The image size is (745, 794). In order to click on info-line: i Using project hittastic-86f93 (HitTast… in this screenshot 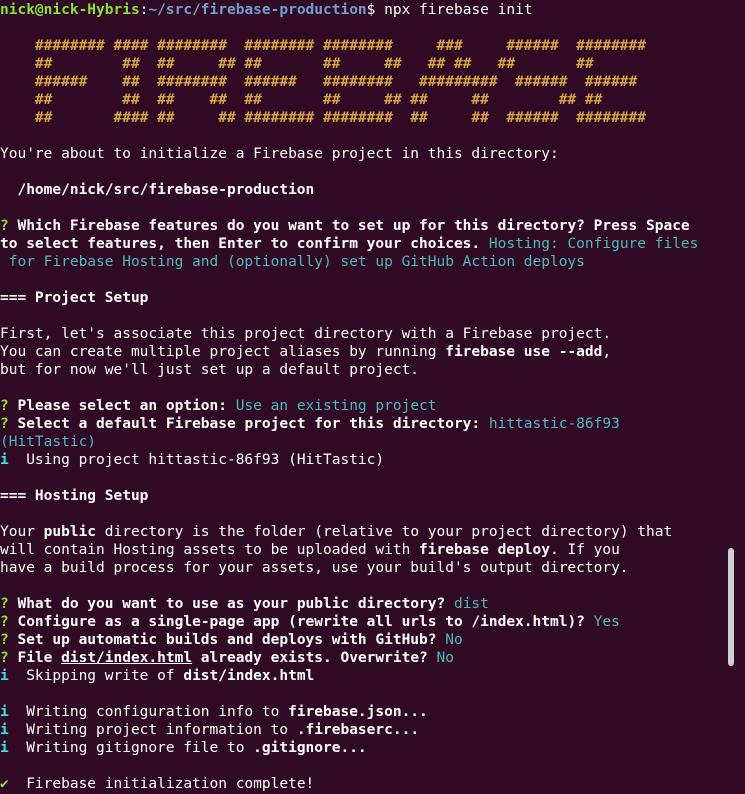, I will do `click(192, 460)`.